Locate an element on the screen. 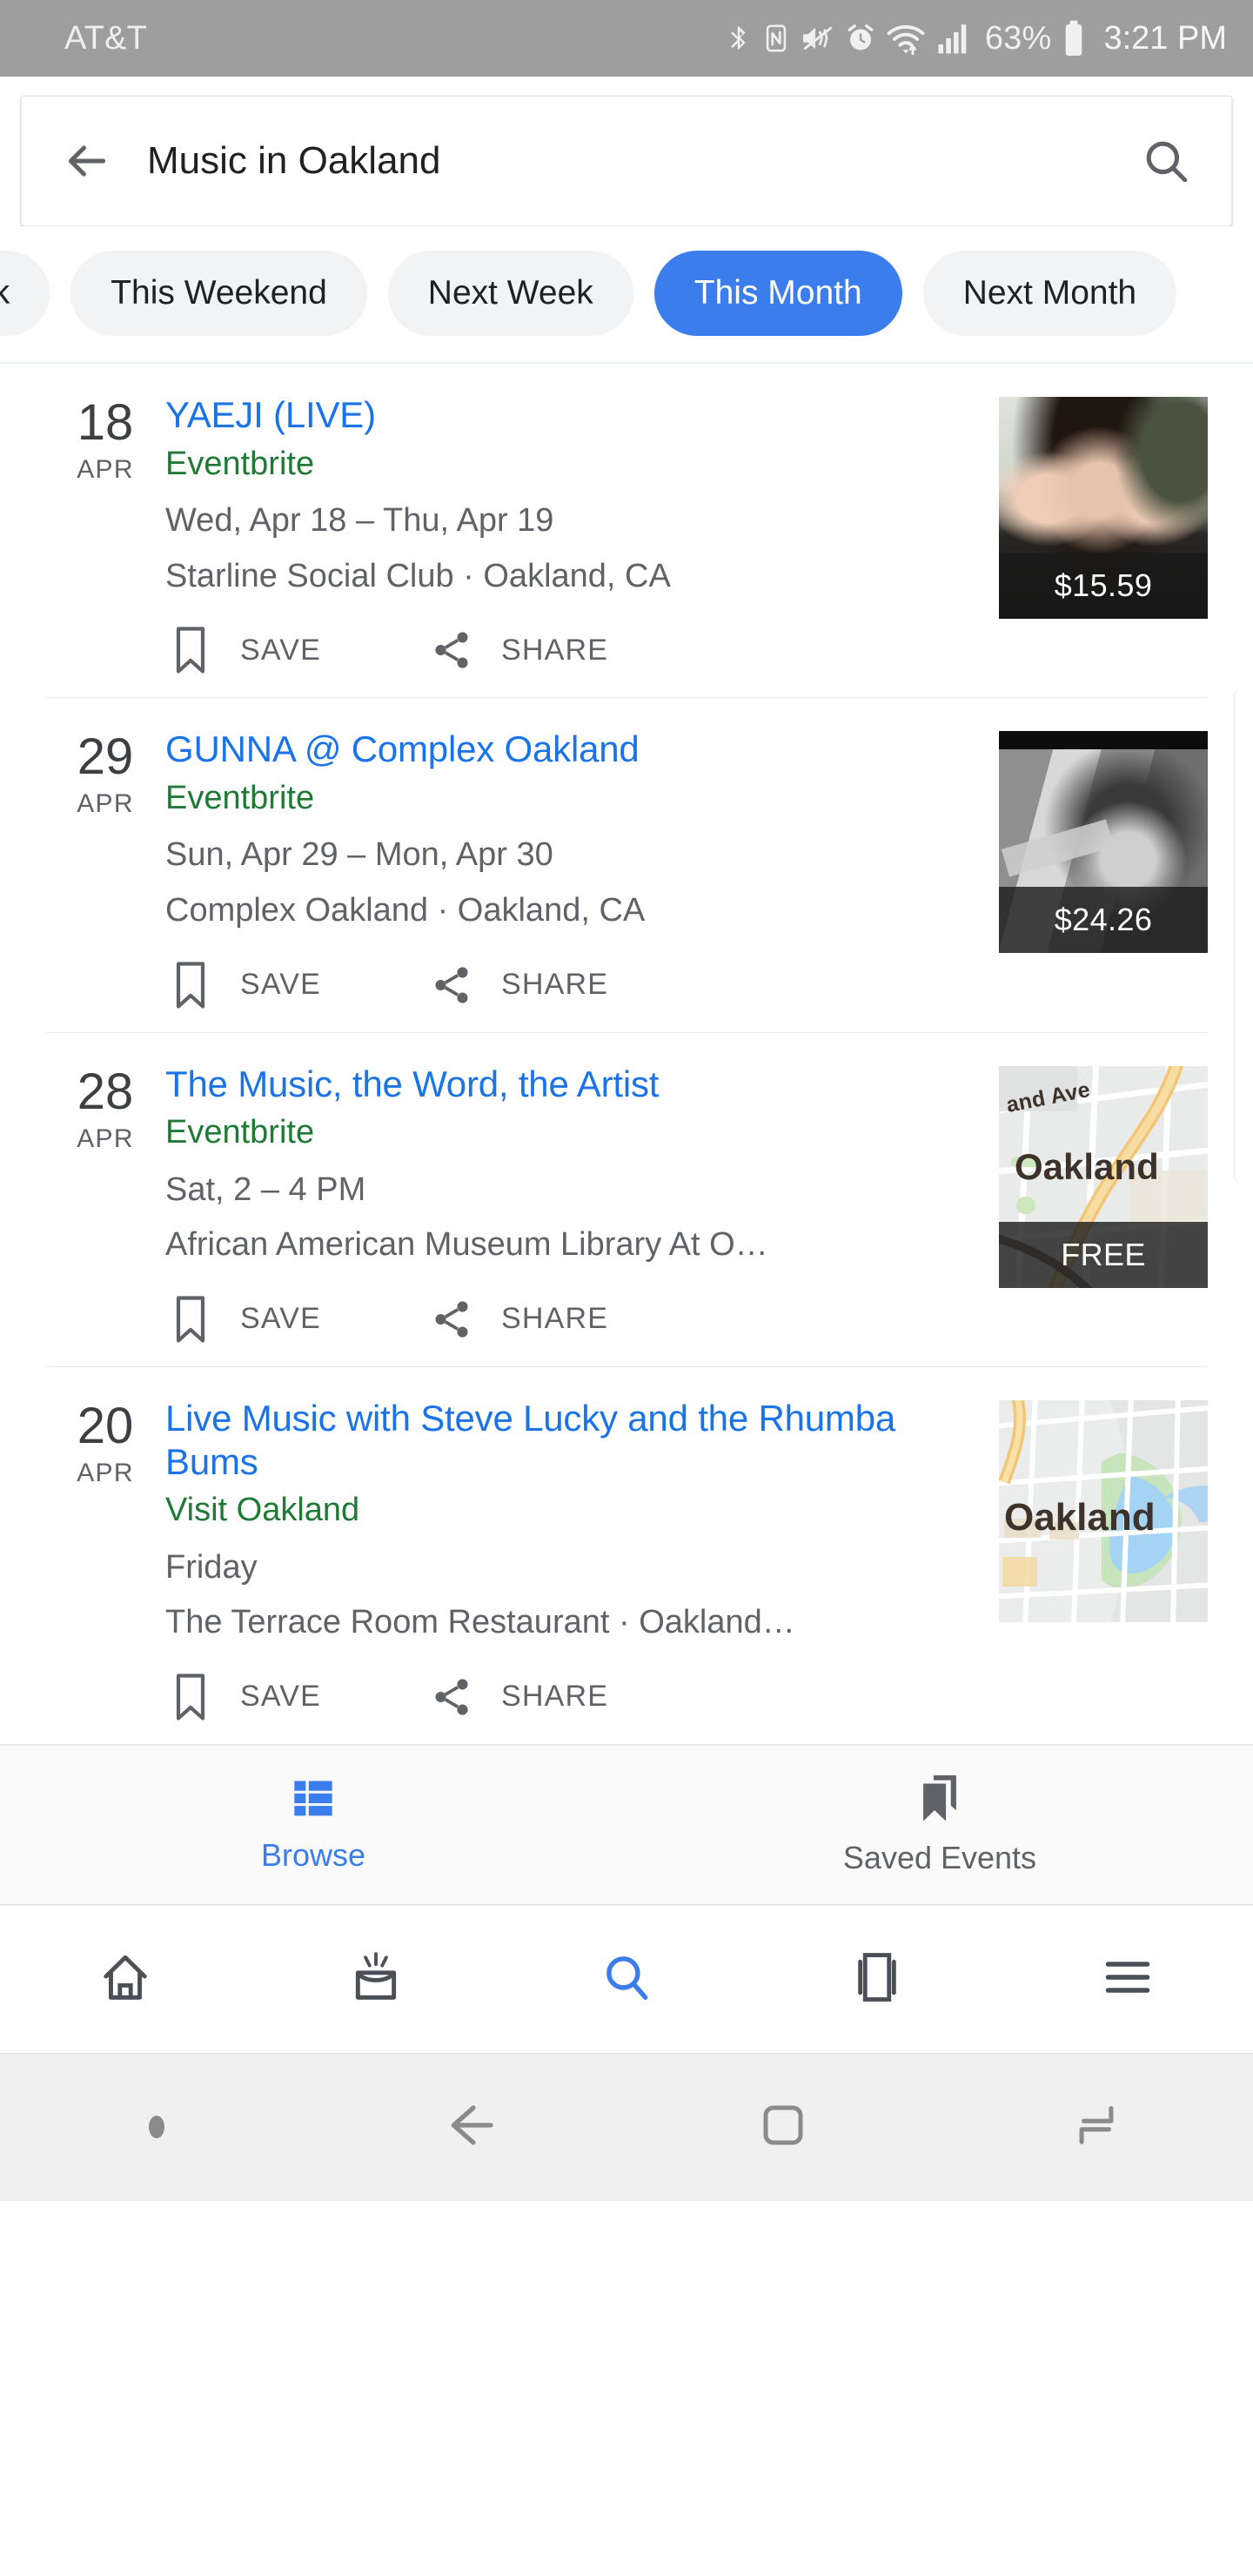  event-date: 20 APR is located at coordinates (105, 1571).